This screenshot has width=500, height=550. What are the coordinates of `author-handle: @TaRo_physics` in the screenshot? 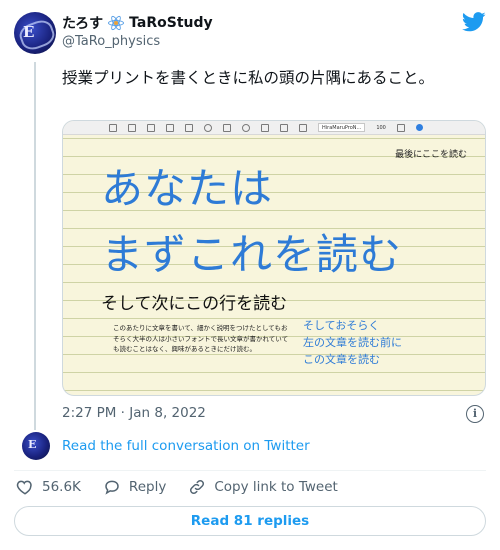 It's located at (111, 41).